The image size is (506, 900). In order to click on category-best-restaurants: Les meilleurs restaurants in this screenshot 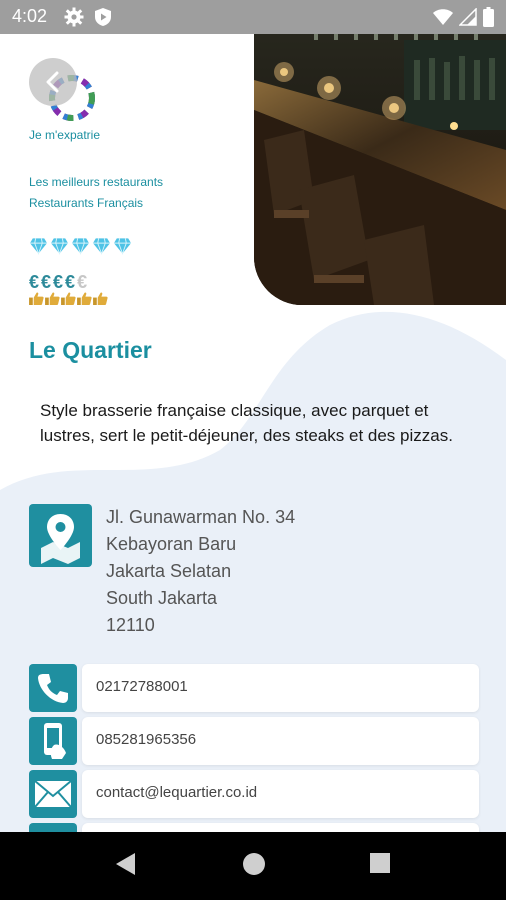, I will do `click(96, 182)`.